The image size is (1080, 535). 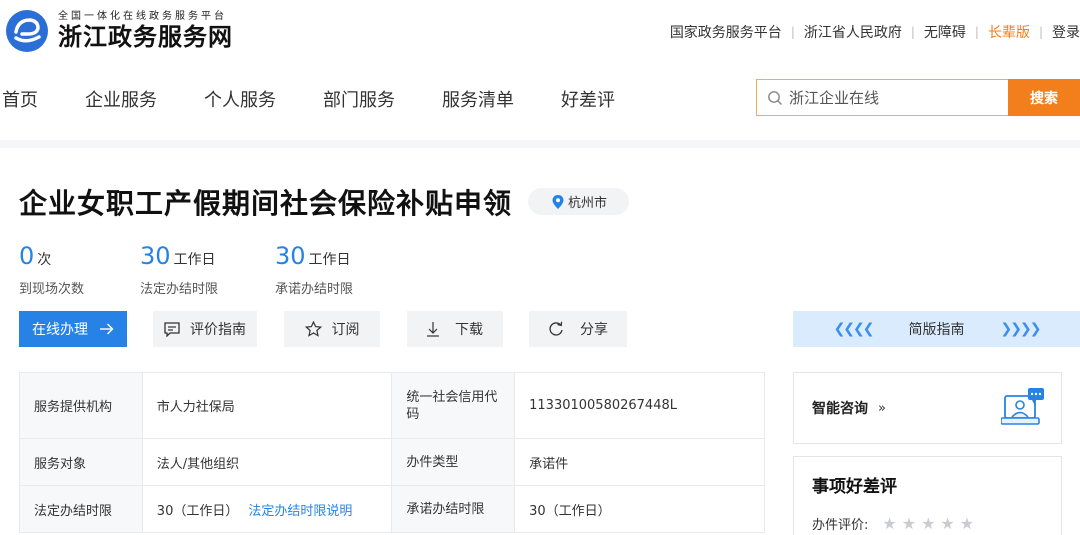 What do you see at coordinates (854, 487) in the screenshot?
I see `rating-title: 事项好差评` at bounding box center [854, 487].